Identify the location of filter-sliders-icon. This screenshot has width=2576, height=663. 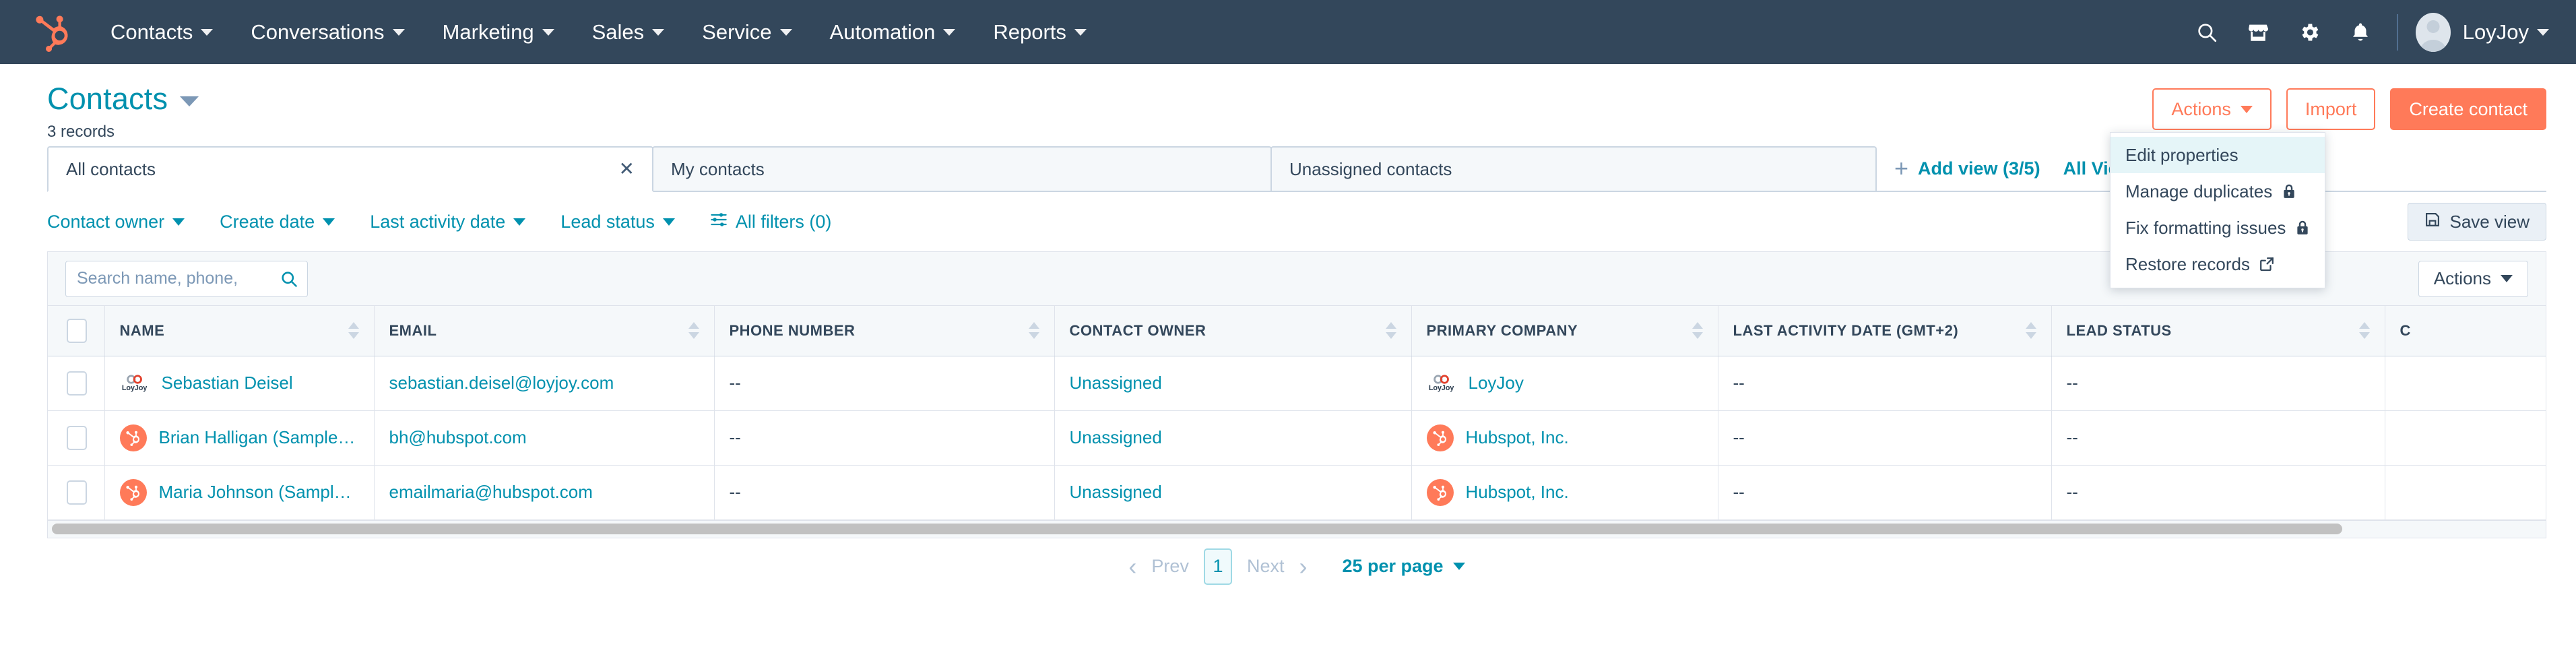
(719, 222).